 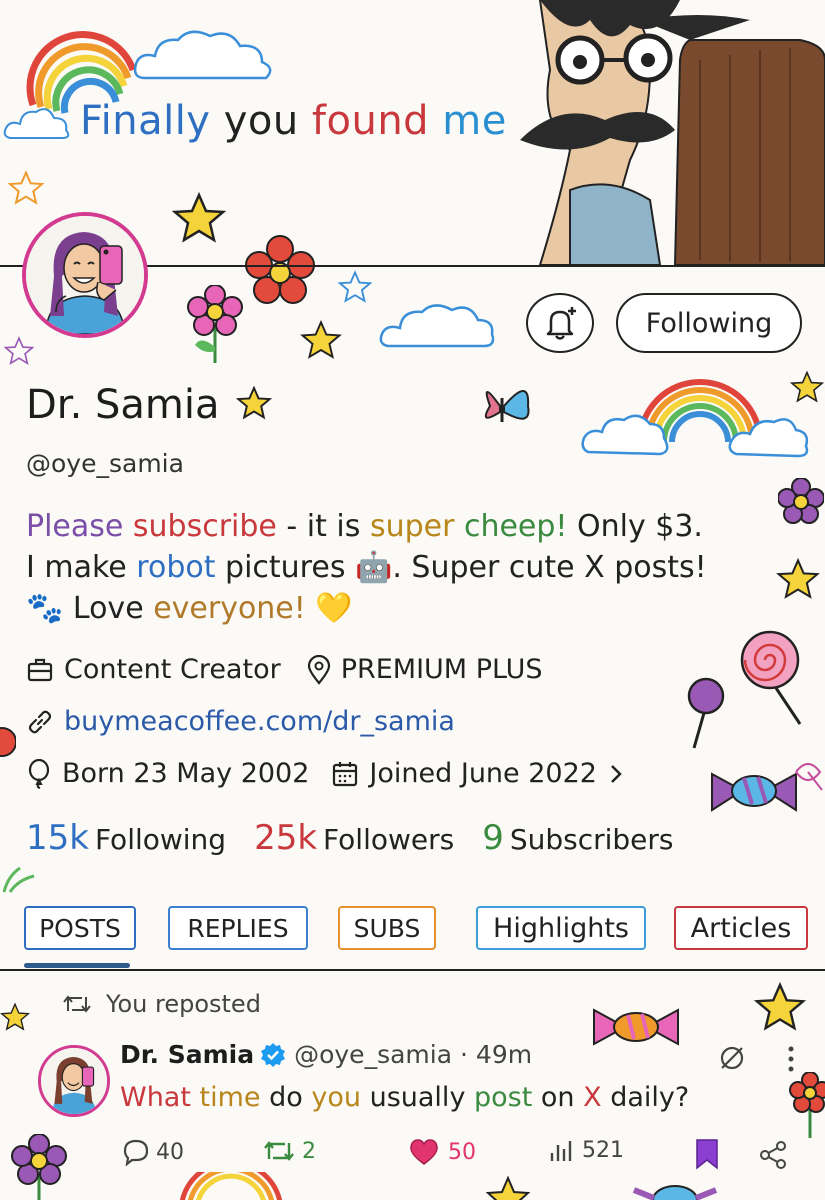 What do you see at coordinates (259, 721) in the screenshot?
I see `profile-website-link: buymeacoffee.com/dr_samia` at bounding box center [259, 721].